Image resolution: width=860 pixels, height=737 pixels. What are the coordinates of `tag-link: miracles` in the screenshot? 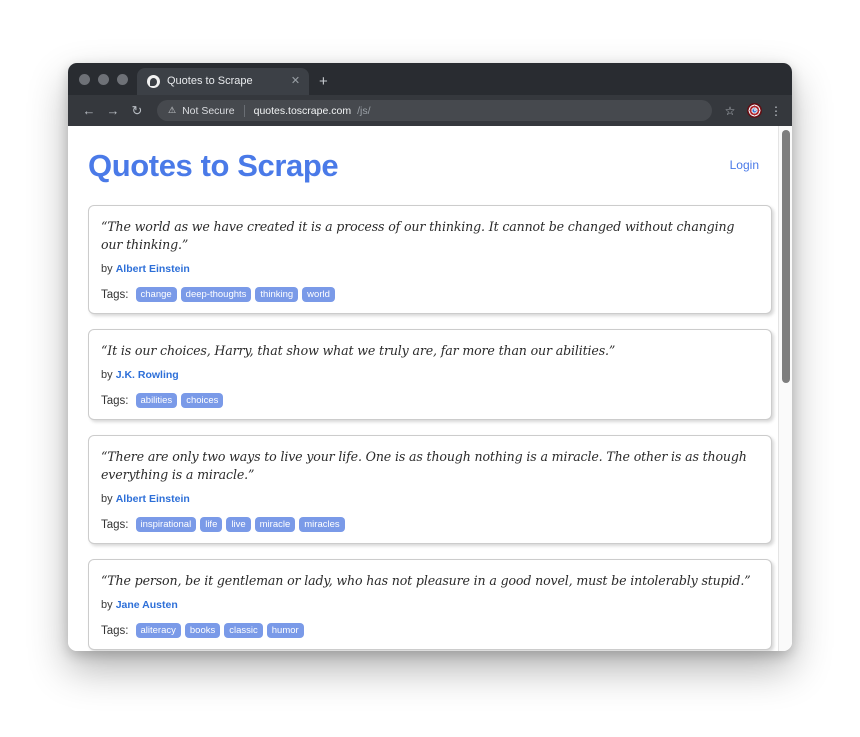 It's located at (322, 525).